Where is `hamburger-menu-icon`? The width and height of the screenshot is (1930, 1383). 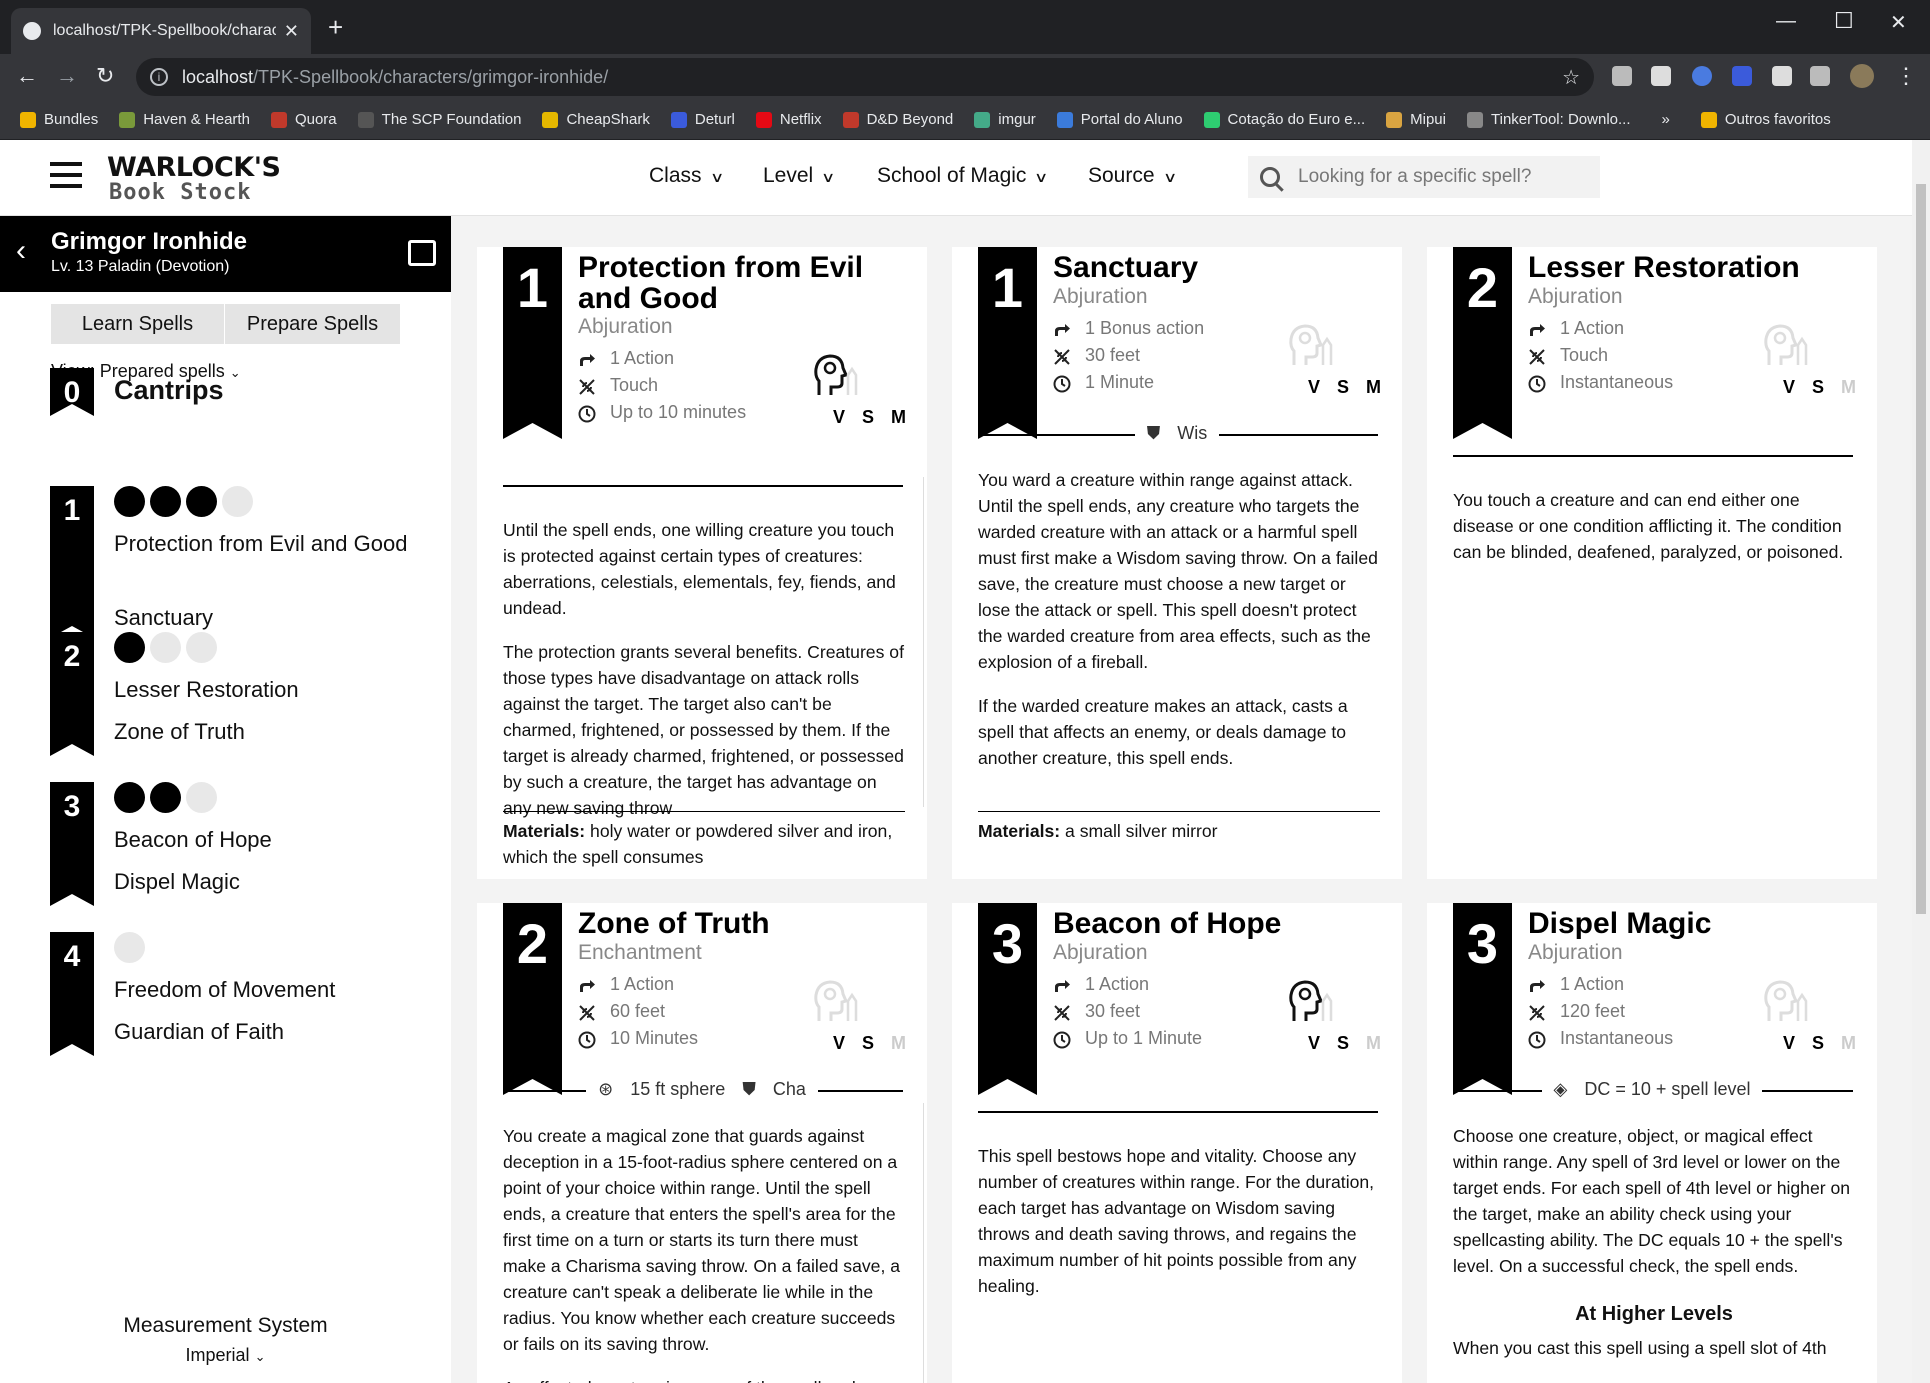
hamburger-menu-icon is located at coordinates (66, 175).